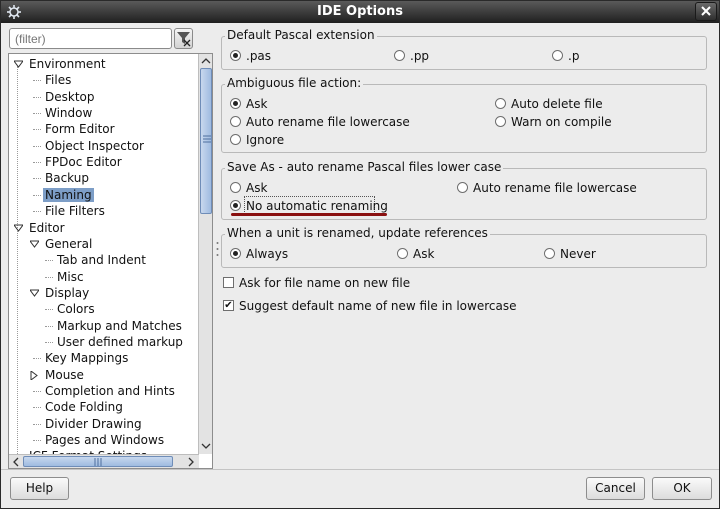 This screenshot has height=509, width=720. Describe the element at coordinates (67, 64) in the screenshot. I see `tree-item: Environment` at that location.